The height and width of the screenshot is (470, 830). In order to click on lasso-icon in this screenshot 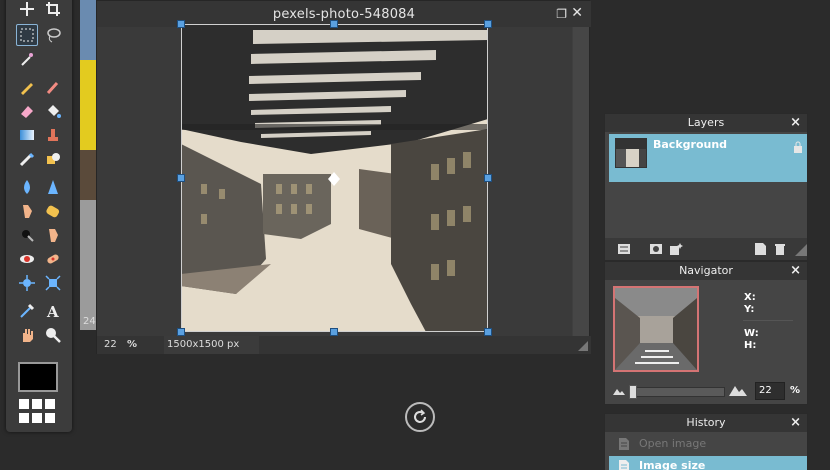, I will do `click(53, 35)`.